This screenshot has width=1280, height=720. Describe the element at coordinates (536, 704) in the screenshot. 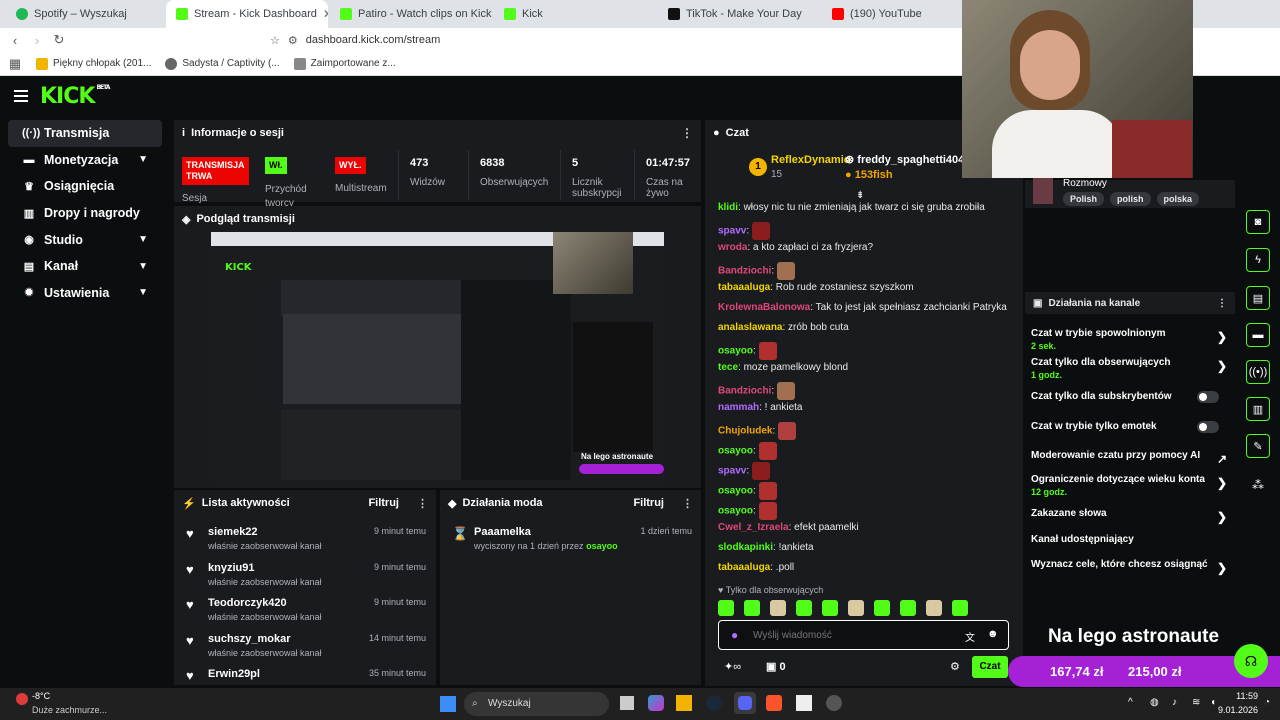

I see `taskbar-search: ⌕ Wyszukaj` at that location.